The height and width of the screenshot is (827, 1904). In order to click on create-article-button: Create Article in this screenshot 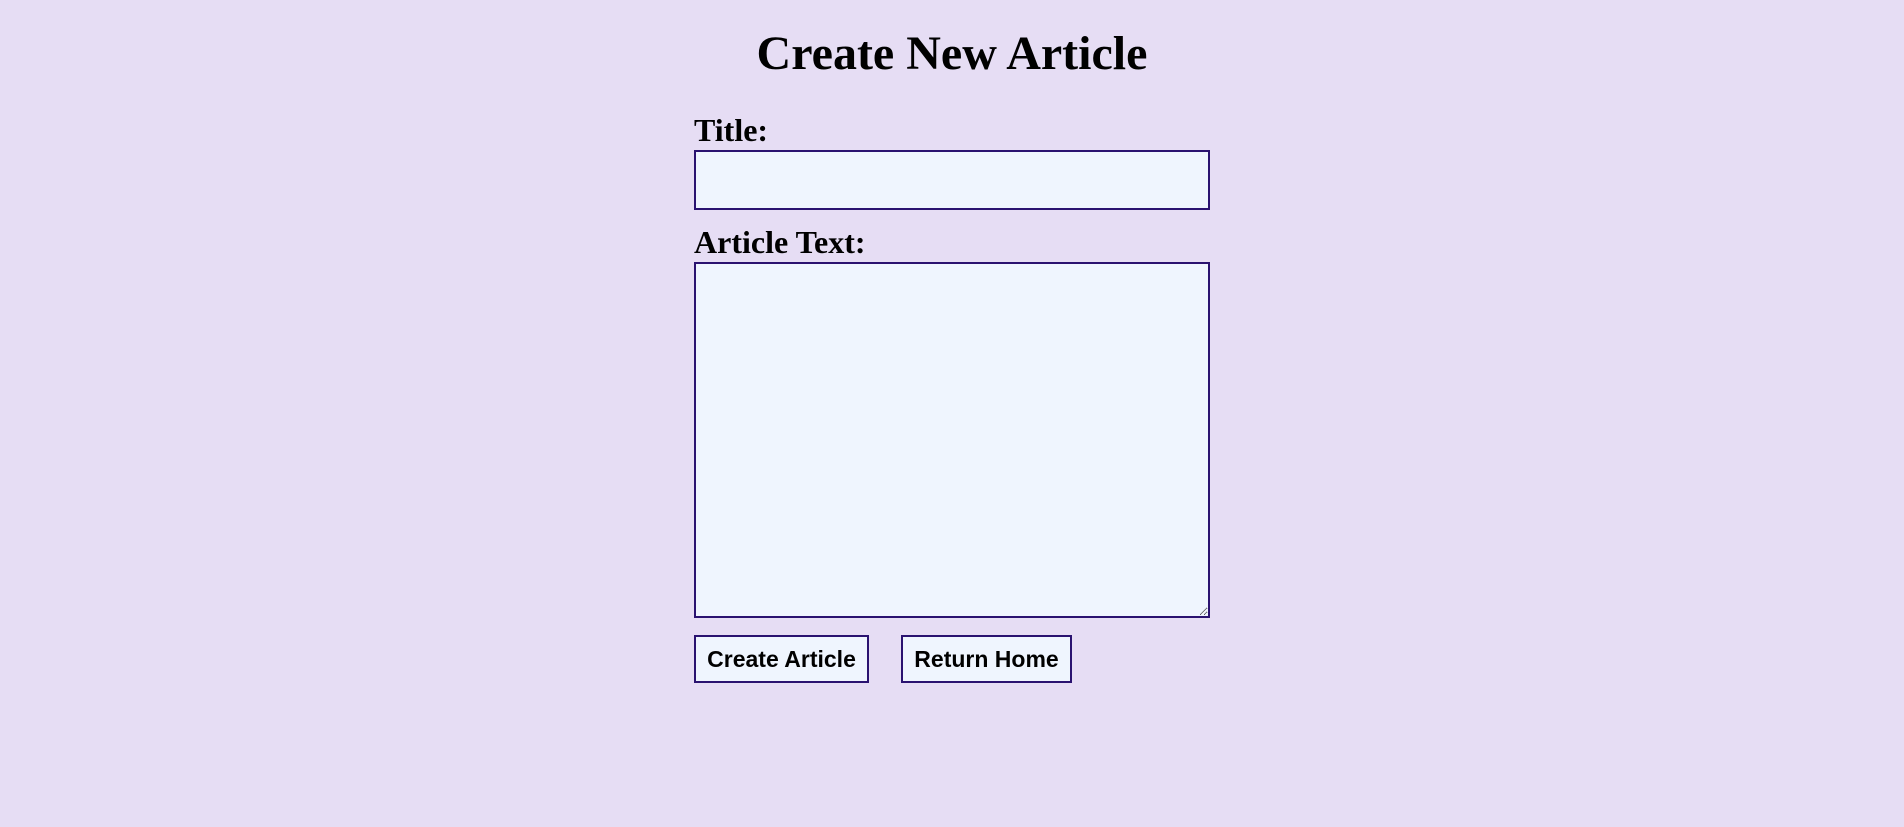, I will do `click(781, 659)`.